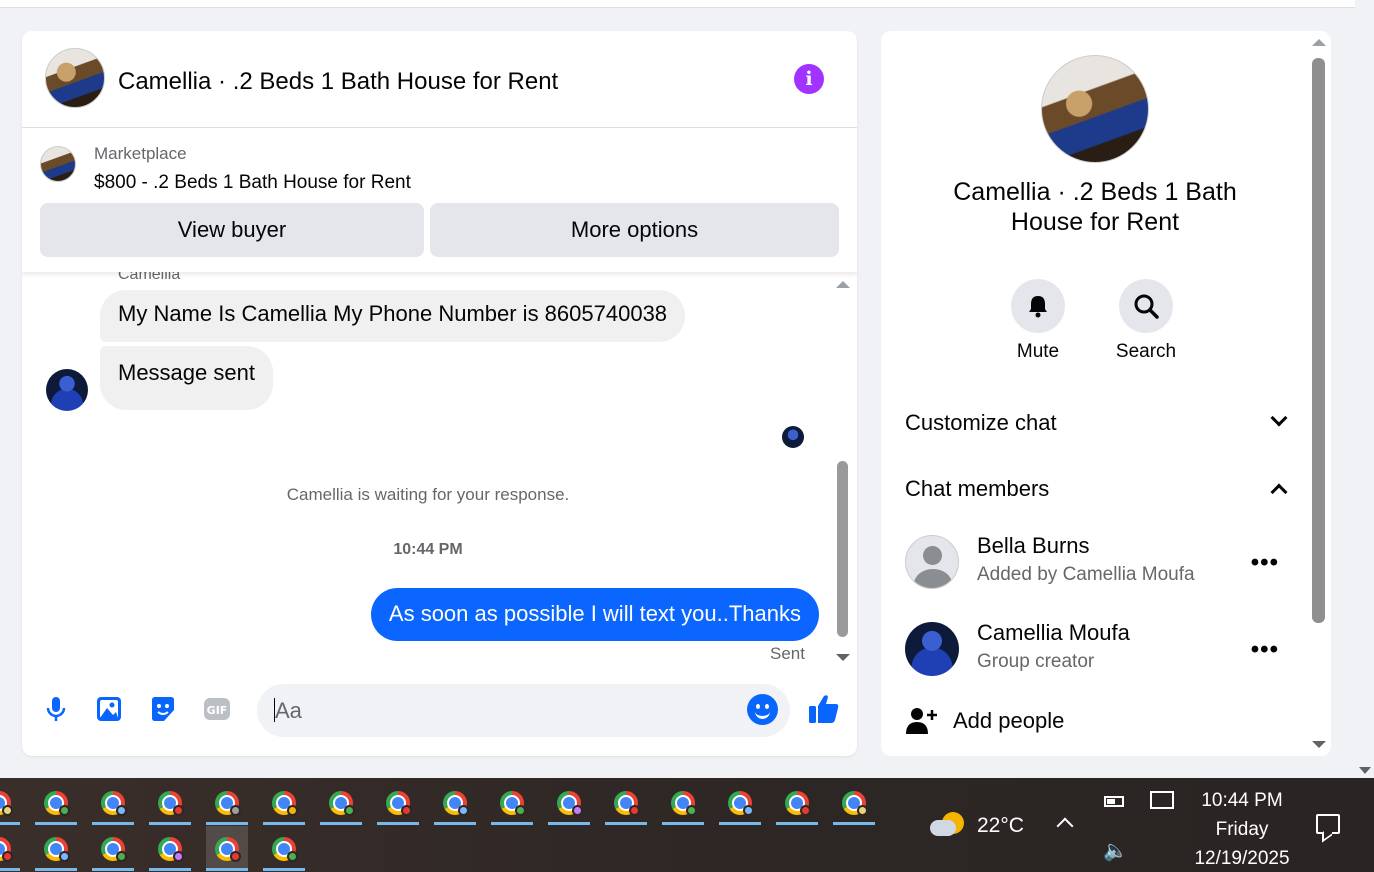 Image resolution: width=1374 pixels, height=872 pixels. I want to click on message-bubble: Message sent, so click(186, 378).